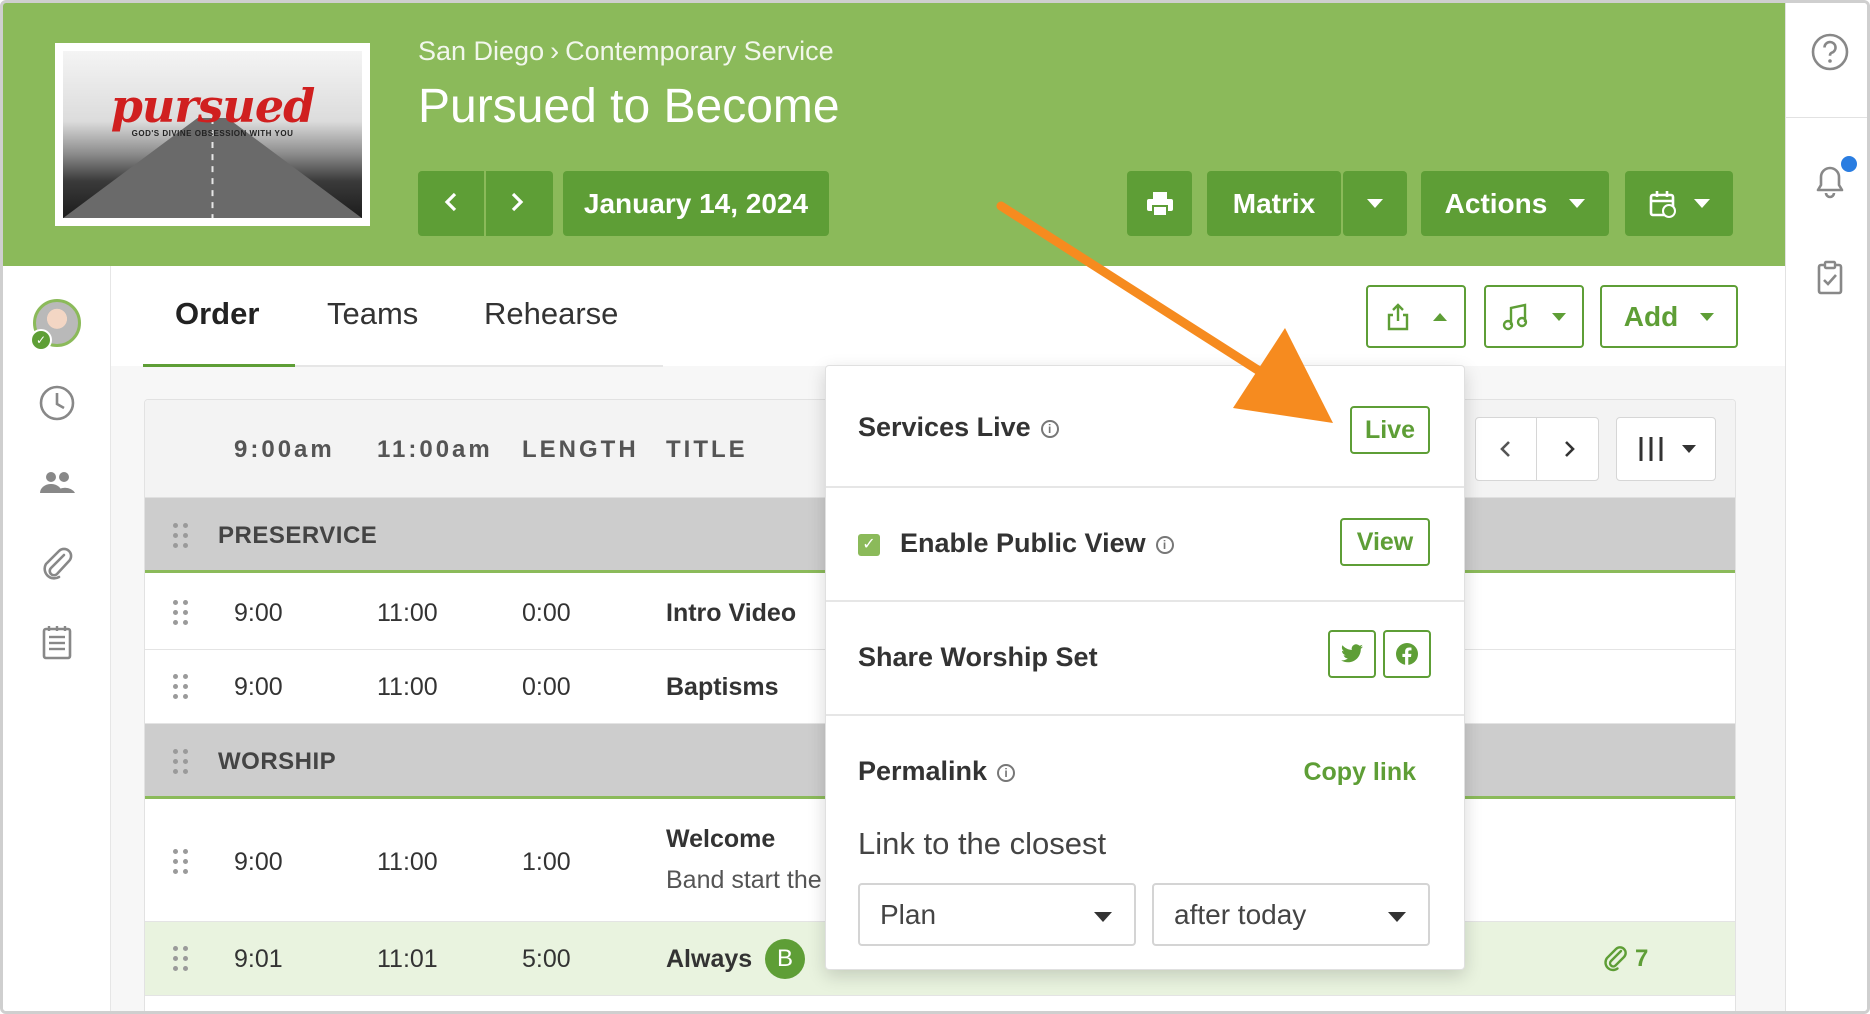  I want to click on column-header-time-2: 11:00am, so click(435, 450).